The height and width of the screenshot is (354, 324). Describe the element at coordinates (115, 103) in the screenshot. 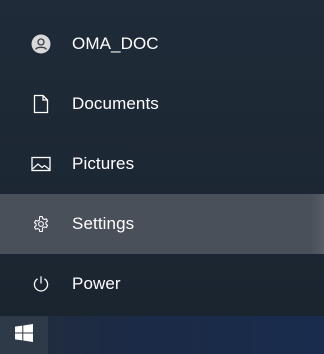

I see `documents-label: Documents` at that location.